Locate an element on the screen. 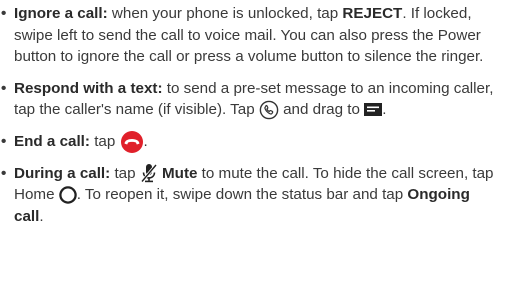  phone-answer-icon is located at coordinates (269, 110).